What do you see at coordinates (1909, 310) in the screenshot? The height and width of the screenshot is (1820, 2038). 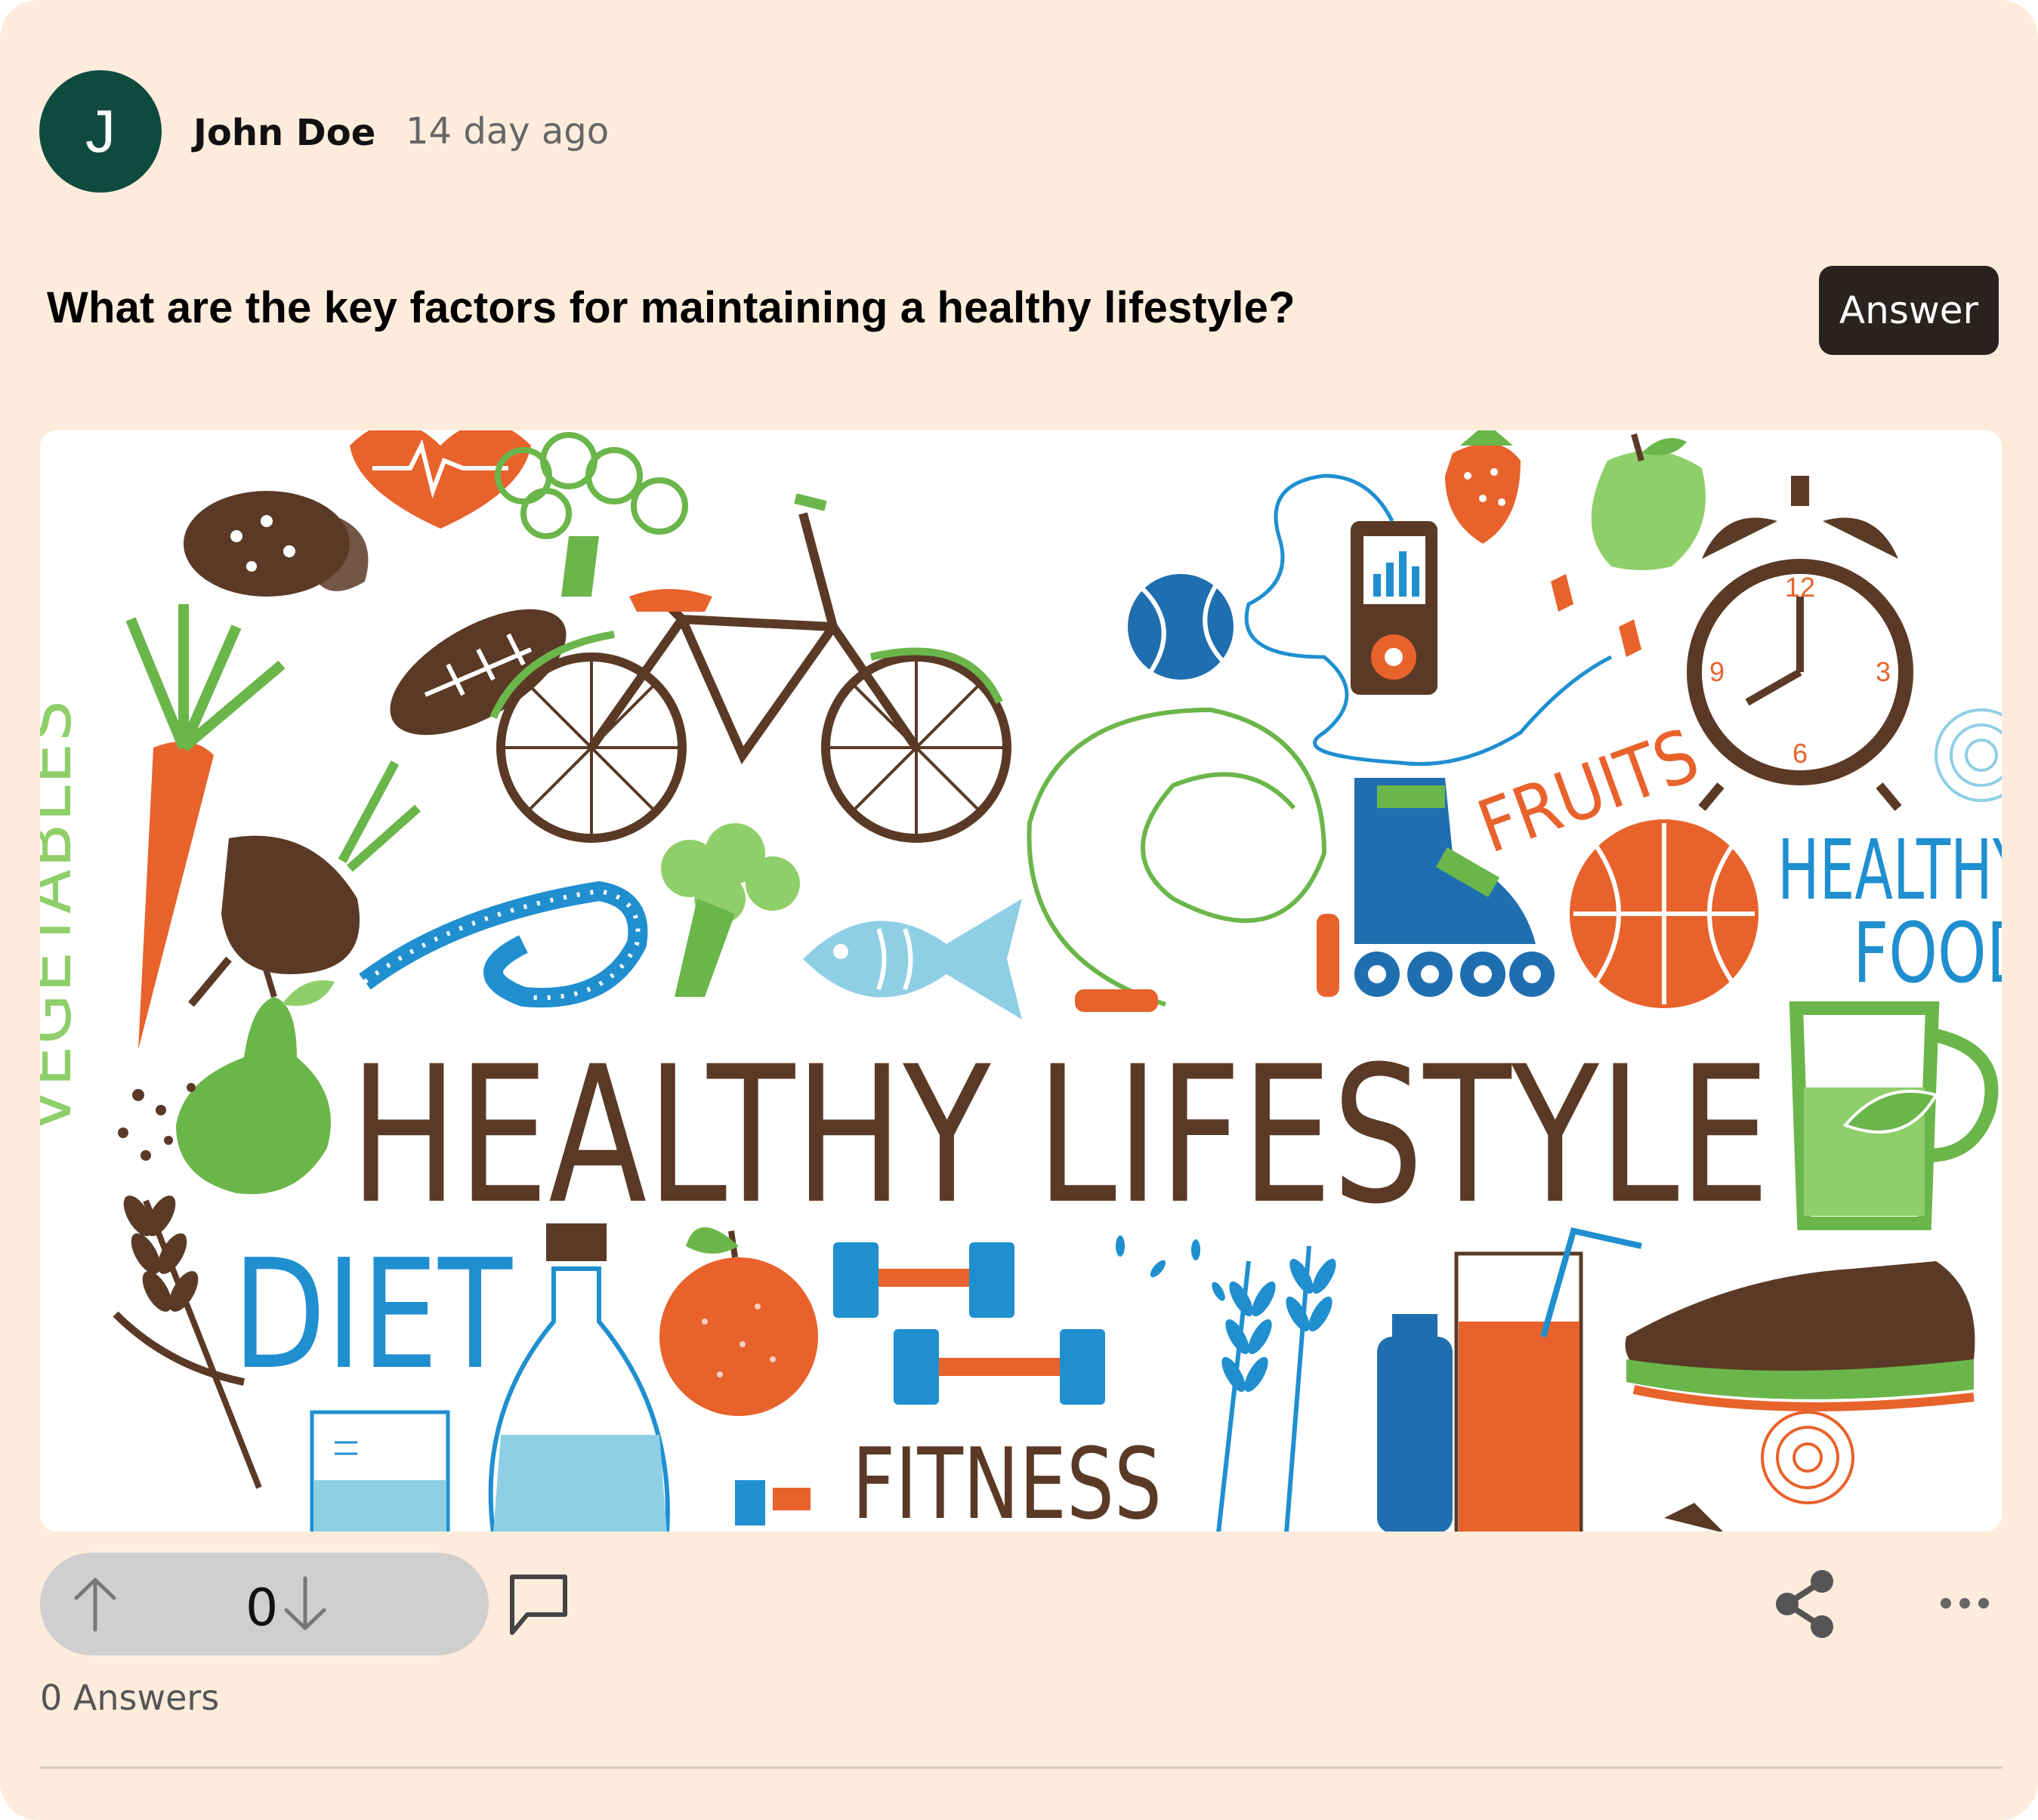 I see `answer-button: Answer` at bounding box center [1909, 310].